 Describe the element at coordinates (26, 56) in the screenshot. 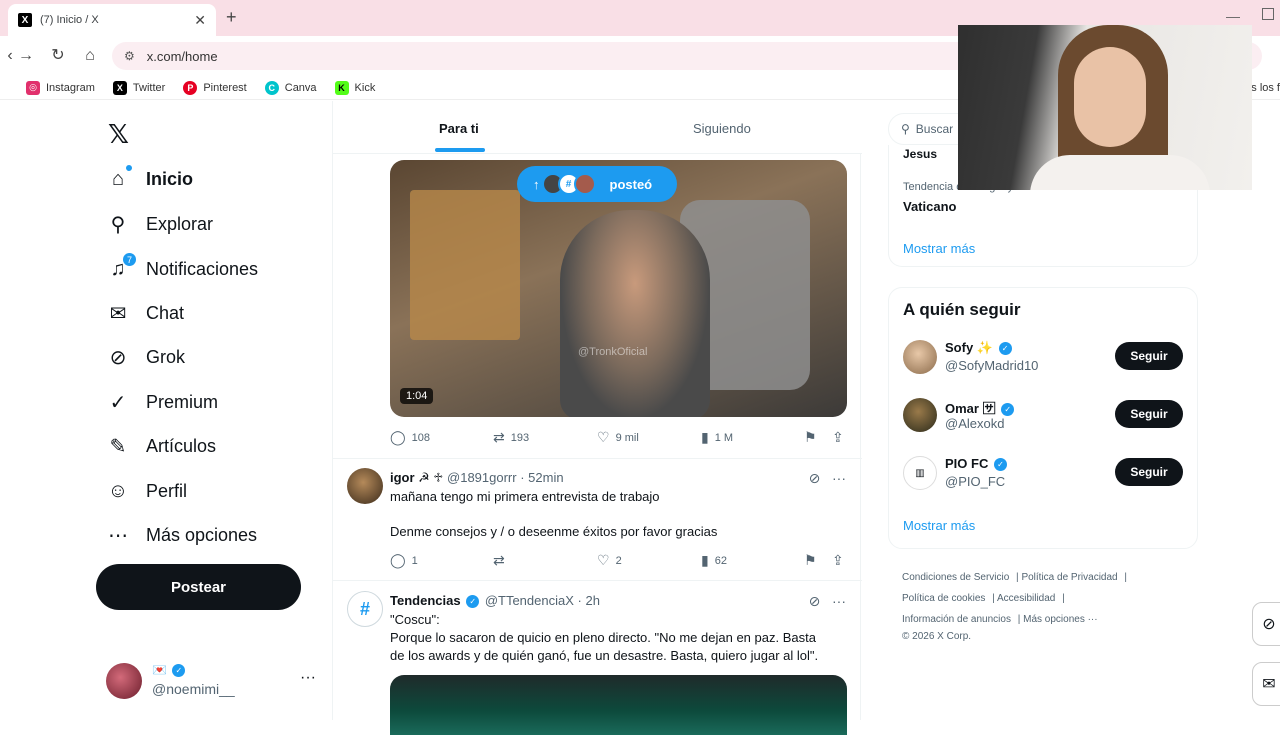

I see `forward-icon: →` at that location.